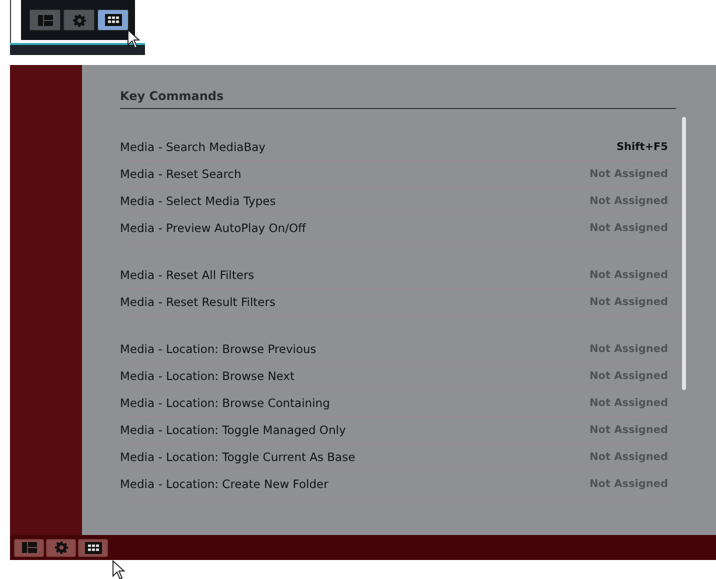 Image resolution: width=716 pixels, height=579 pixels. What do you see at coordinates (233, 430) in the screenshot?
I see `command-name: Media - Location: Toggle Managed Only` at bounding box center [233, 430].